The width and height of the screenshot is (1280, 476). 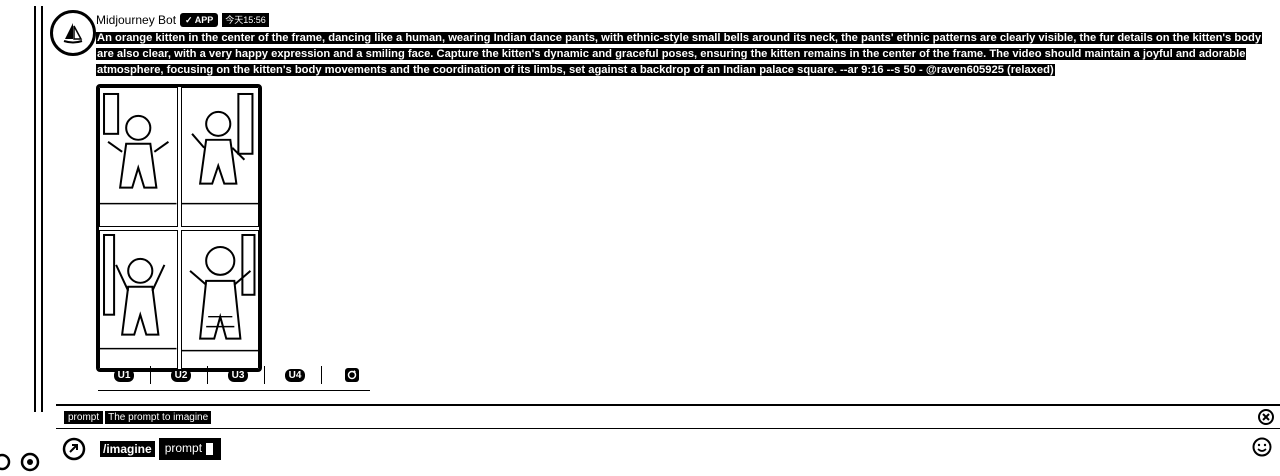 I want to click on gear-icon, so click(x=30, y=462).